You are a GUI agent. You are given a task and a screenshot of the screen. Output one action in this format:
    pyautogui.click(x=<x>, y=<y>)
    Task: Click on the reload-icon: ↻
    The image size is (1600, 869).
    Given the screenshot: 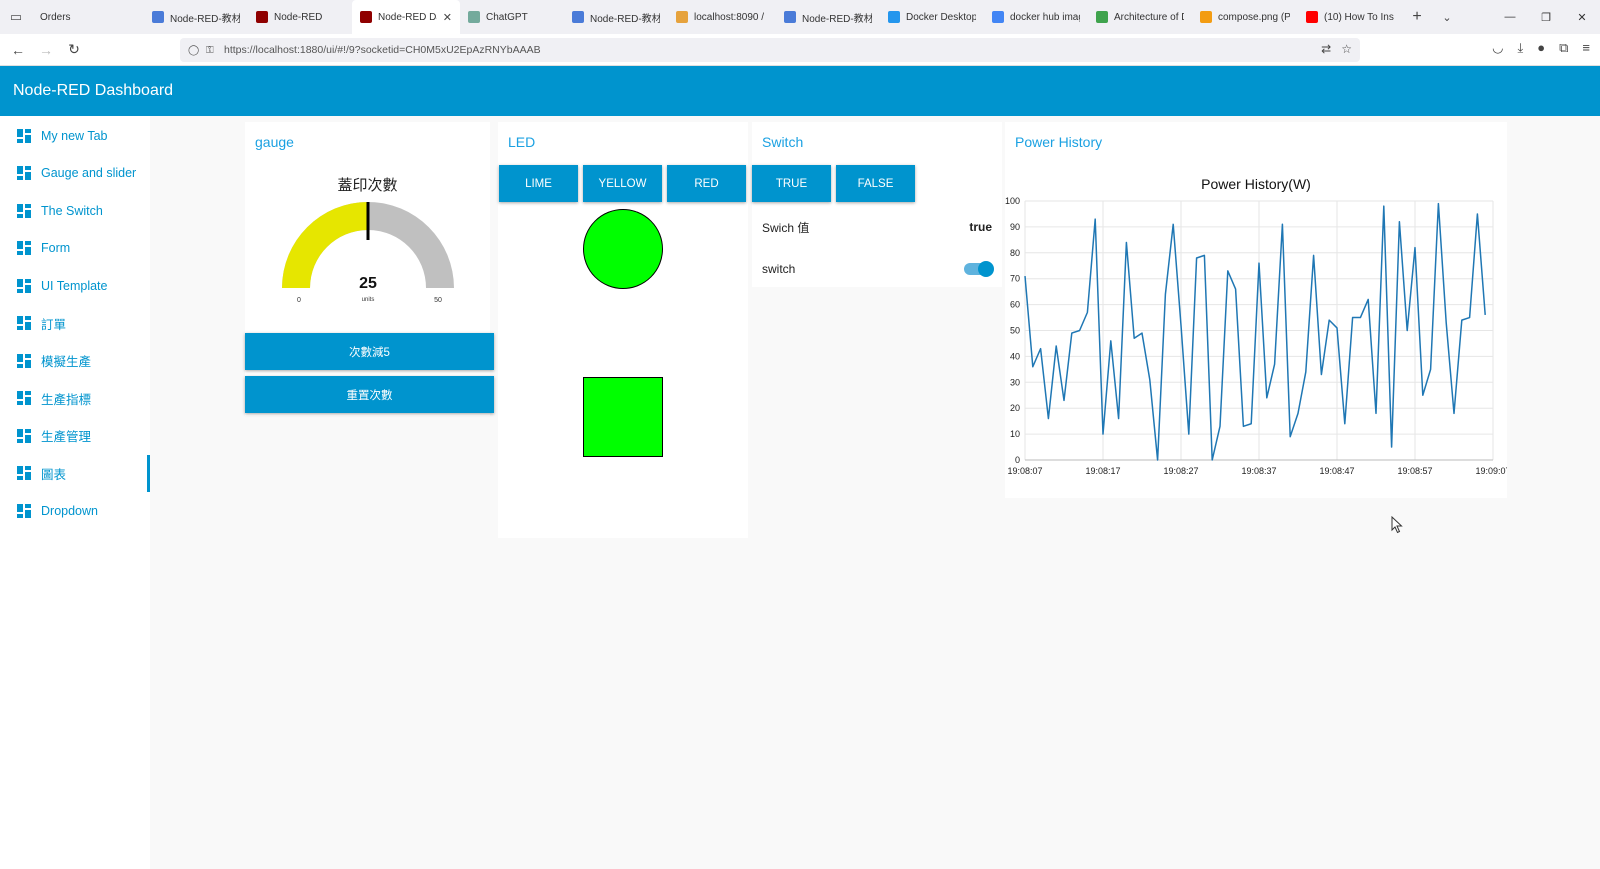 What is the action you would take?
    pyautogui.click(x=74, y=49)
    